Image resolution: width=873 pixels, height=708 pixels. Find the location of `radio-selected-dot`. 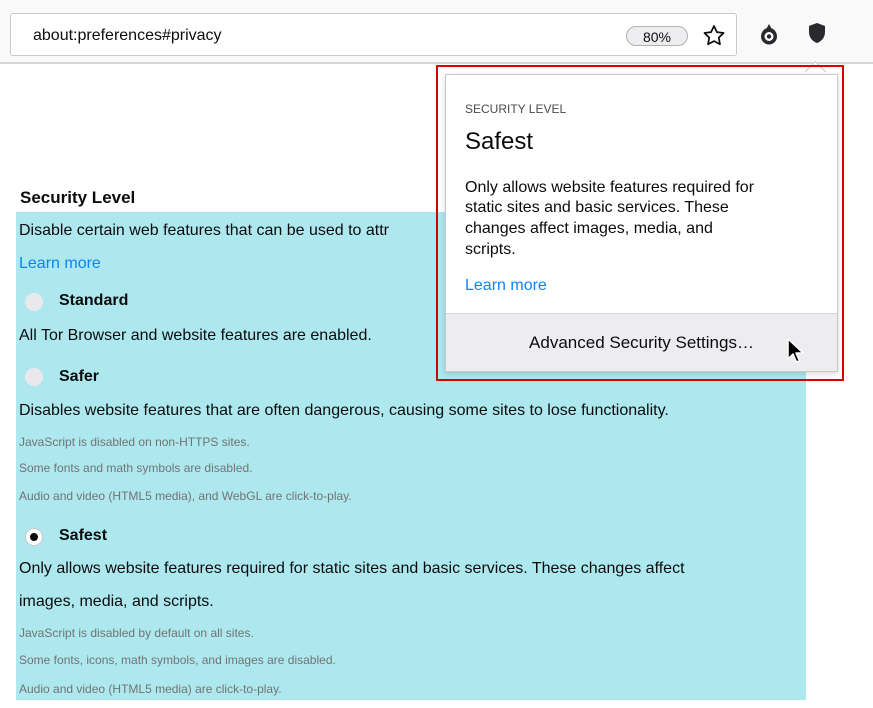

radio-selected-dot is located at coordinates (34, 537).